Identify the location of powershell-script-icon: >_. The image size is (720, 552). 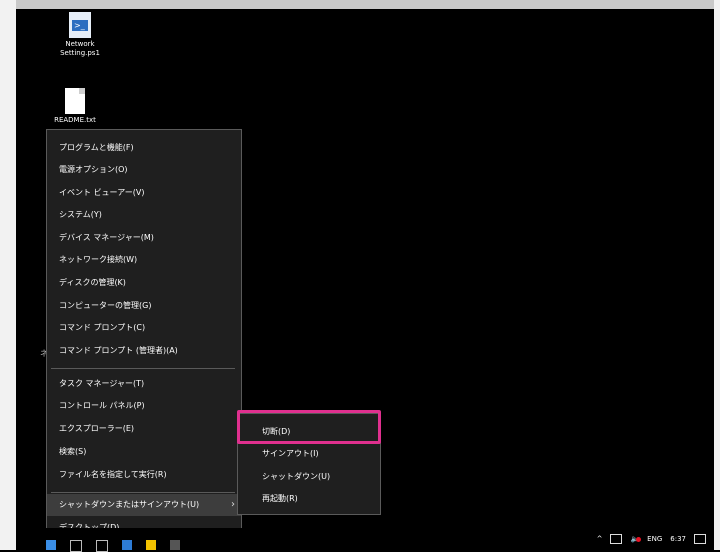
(80, 25).